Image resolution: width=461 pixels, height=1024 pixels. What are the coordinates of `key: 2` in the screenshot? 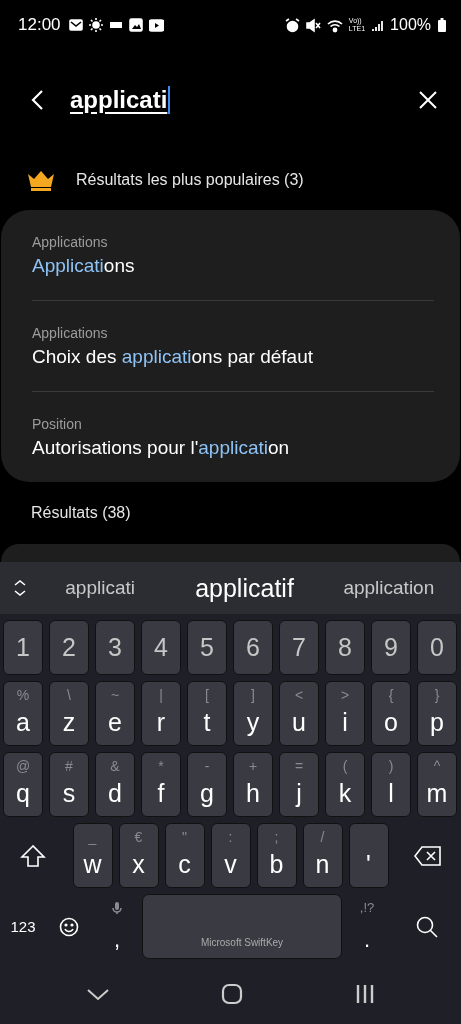 It's located at (69, 647).